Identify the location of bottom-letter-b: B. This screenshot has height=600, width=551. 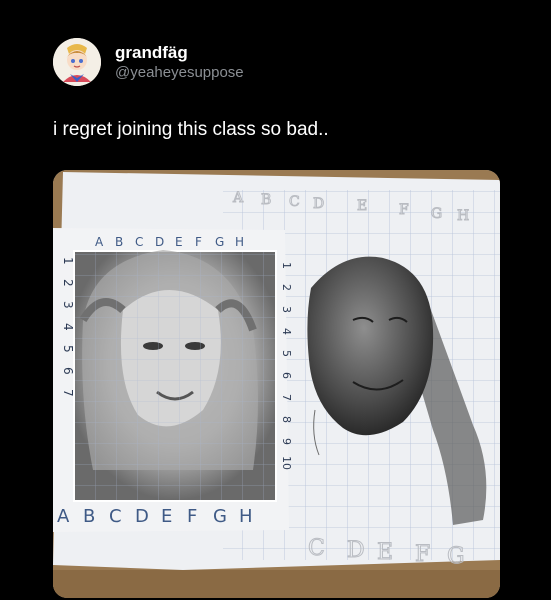
(89, 516).